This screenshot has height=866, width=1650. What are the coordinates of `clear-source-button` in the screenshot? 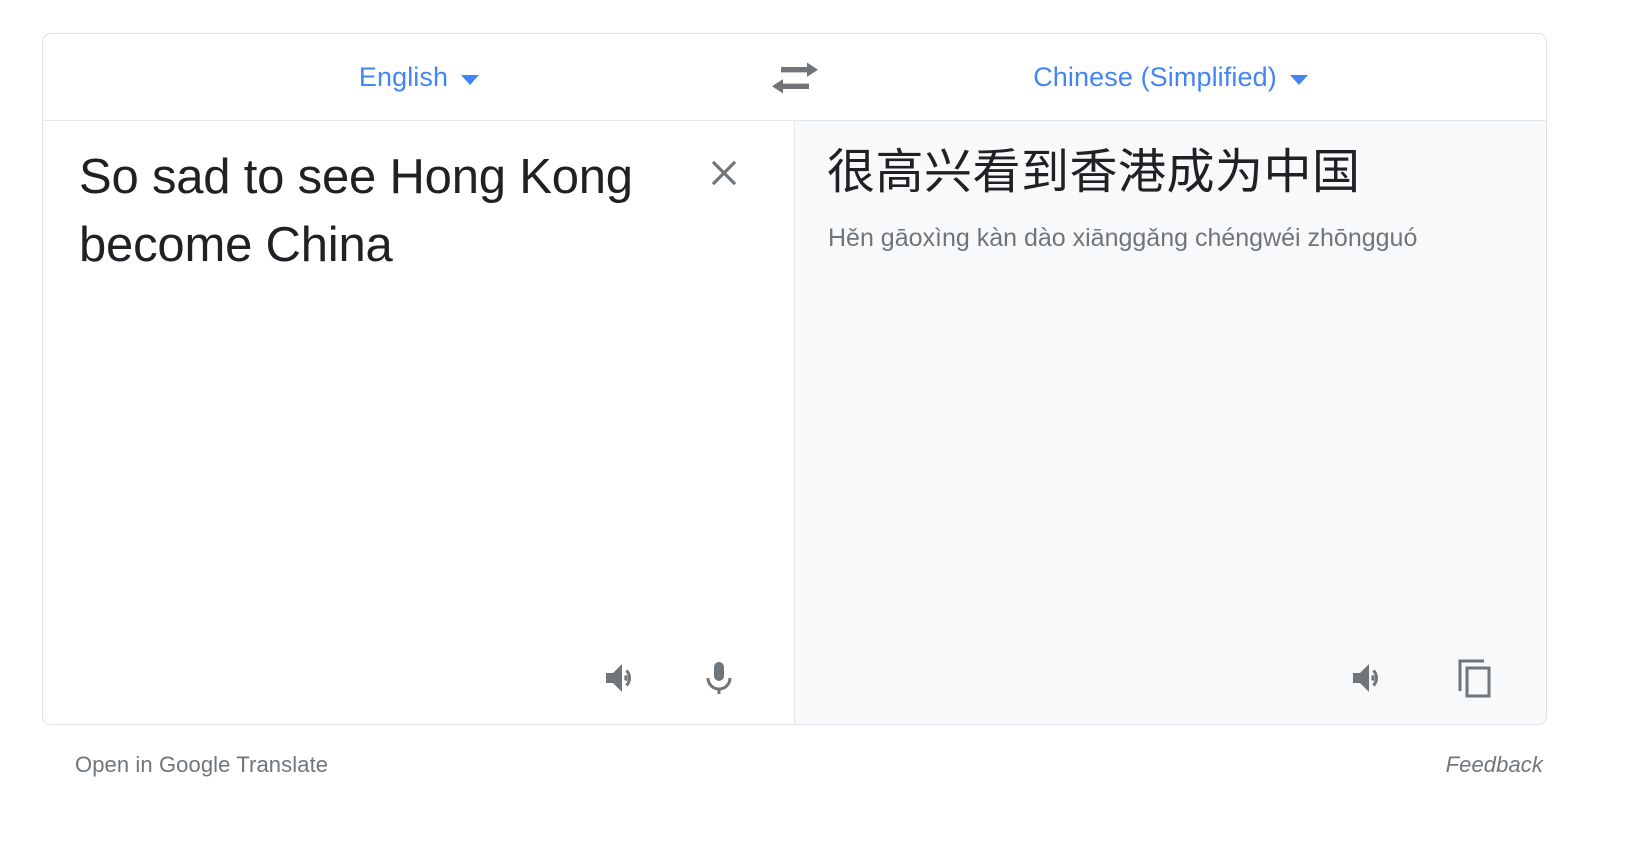 It's located at (724, 173).